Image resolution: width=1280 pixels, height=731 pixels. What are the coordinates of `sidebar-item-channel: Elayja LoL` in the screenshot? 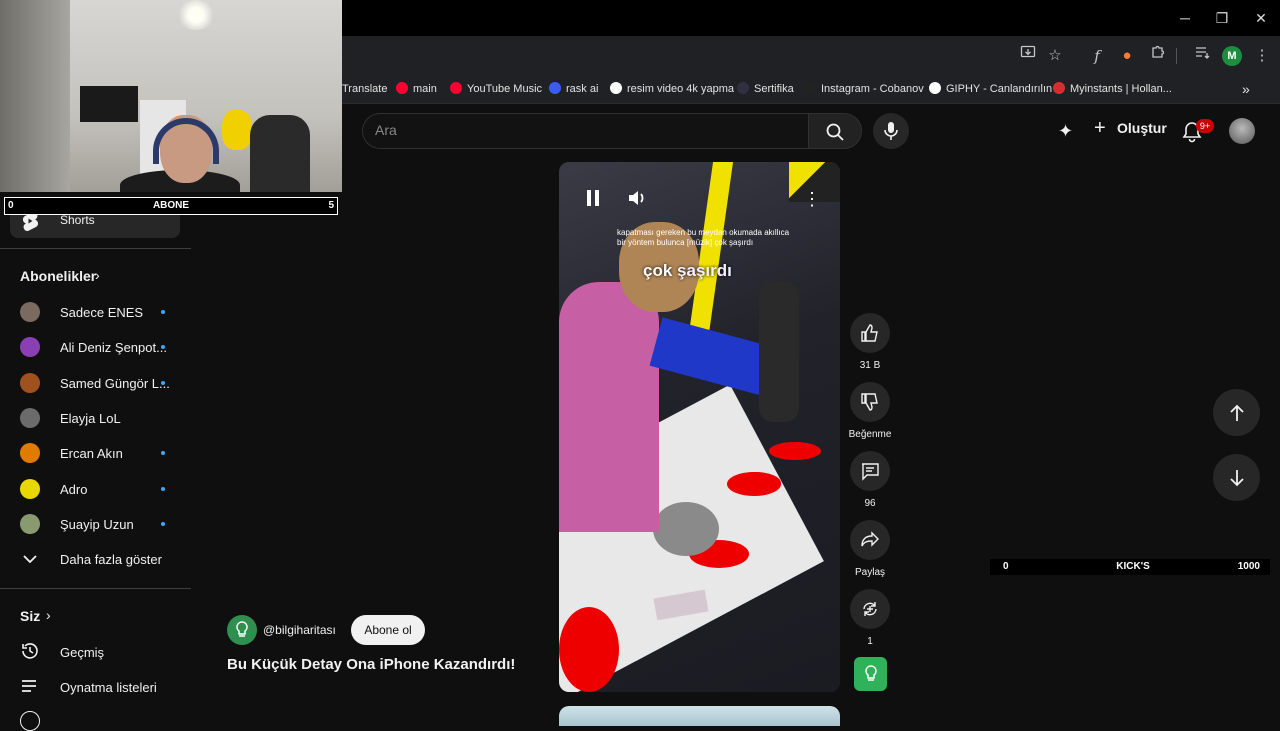 It's located at (90, 418).